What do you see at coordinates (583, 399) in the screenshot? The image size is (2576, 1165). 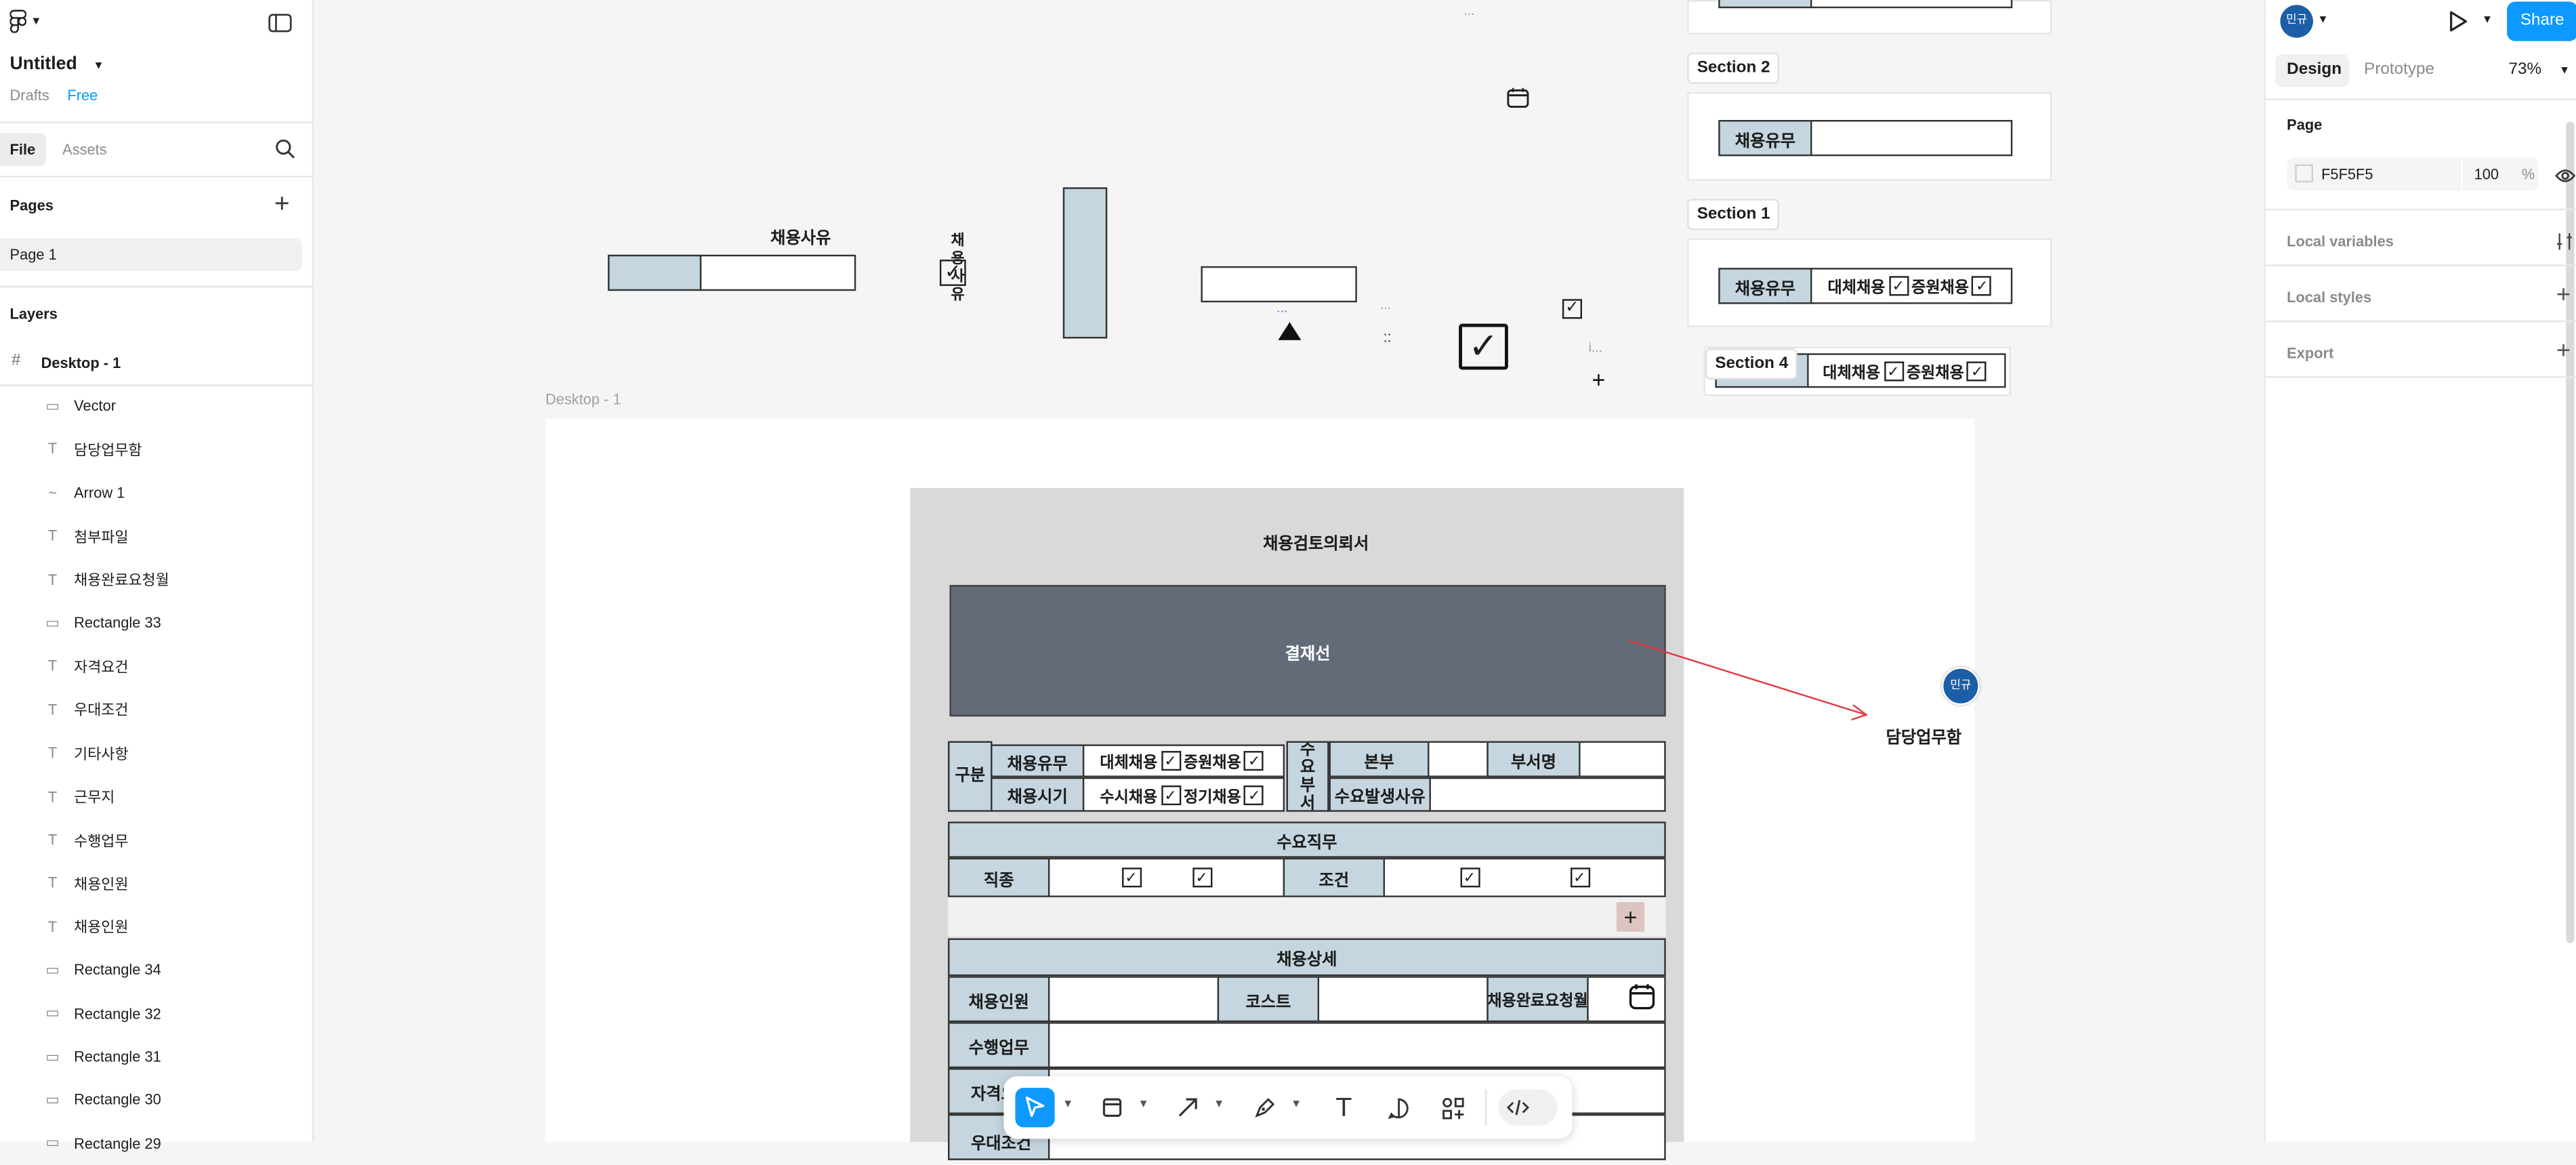 I see `frame-label: Desktop - 1` at bounding box center [583, 399].